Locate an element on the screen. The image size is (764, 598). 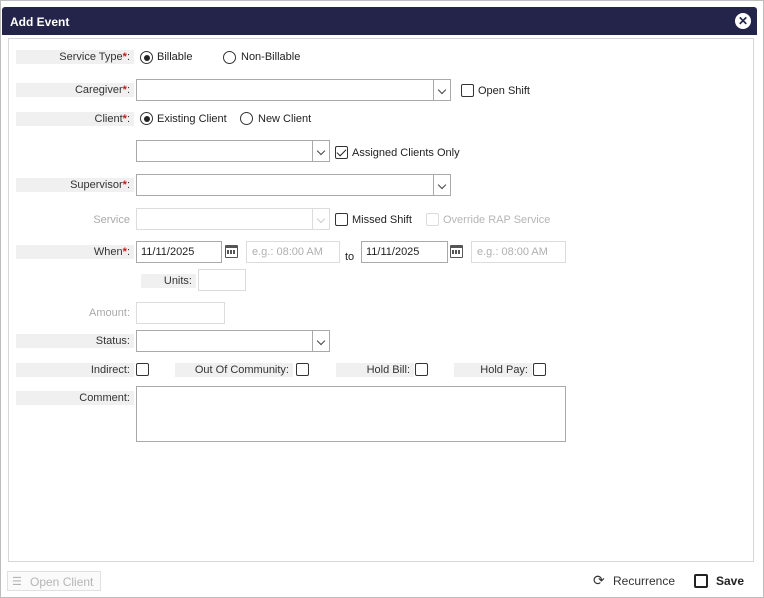
start-date-input: 11/11/2025 is located at coordinates (179, 252).